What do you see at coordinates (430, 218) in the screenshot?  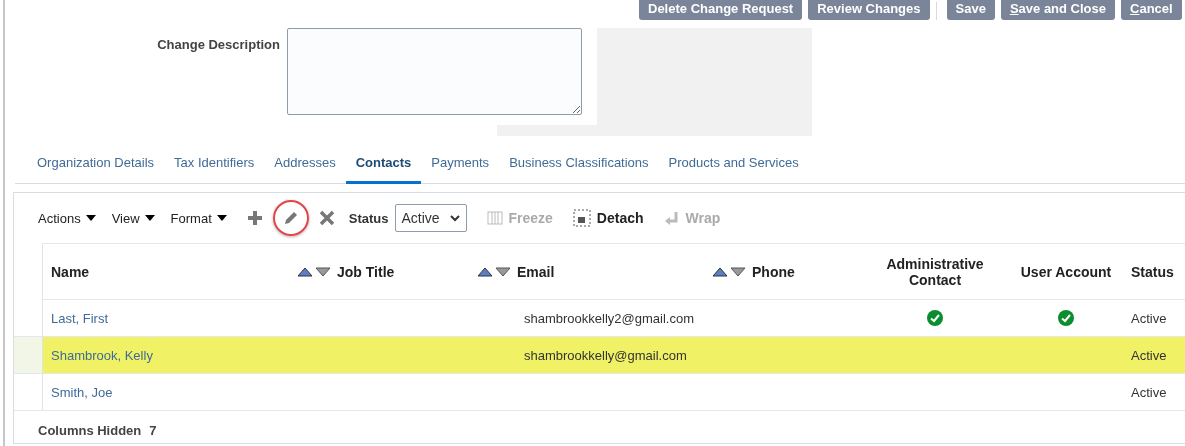 I see `status-select: Active` at bounding box center [430, 218].